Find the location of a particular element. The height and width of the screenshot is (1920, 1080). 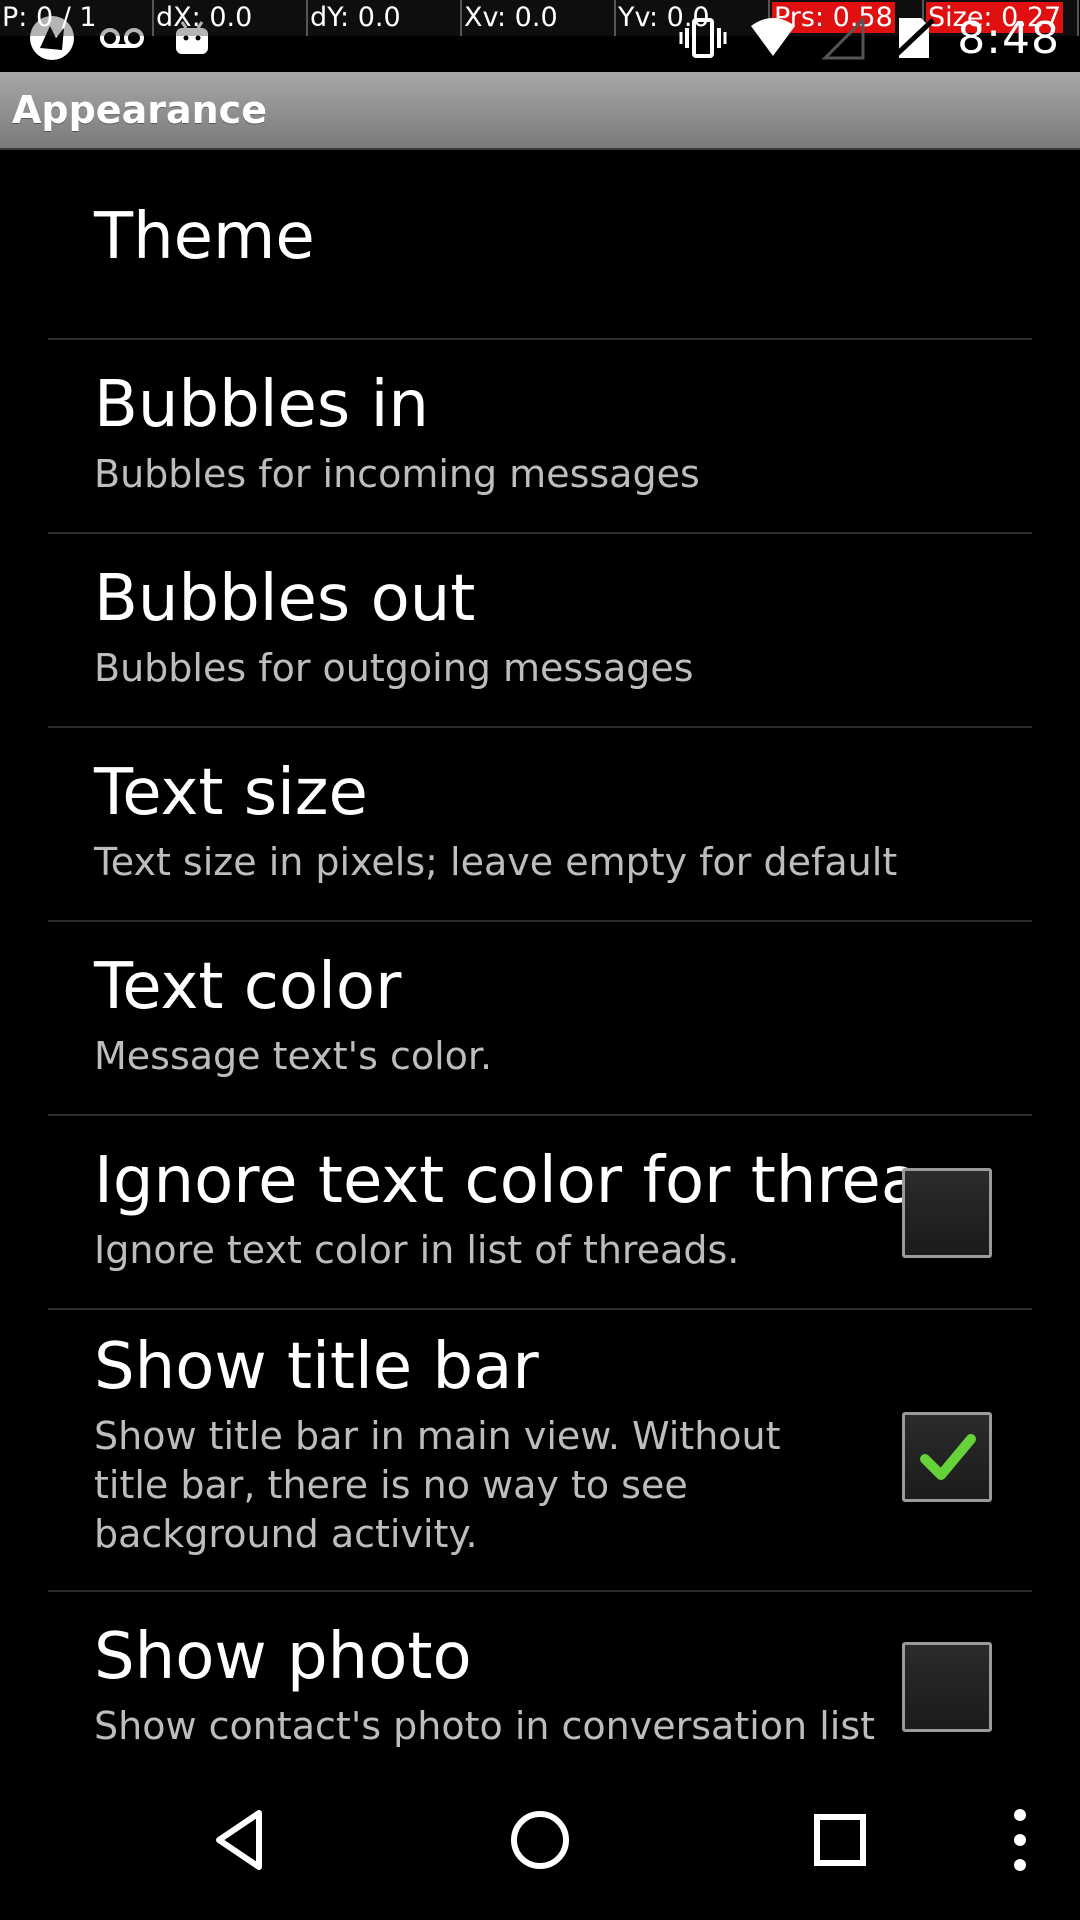

setting-theme: Theme is located at coordinates (540, 244).